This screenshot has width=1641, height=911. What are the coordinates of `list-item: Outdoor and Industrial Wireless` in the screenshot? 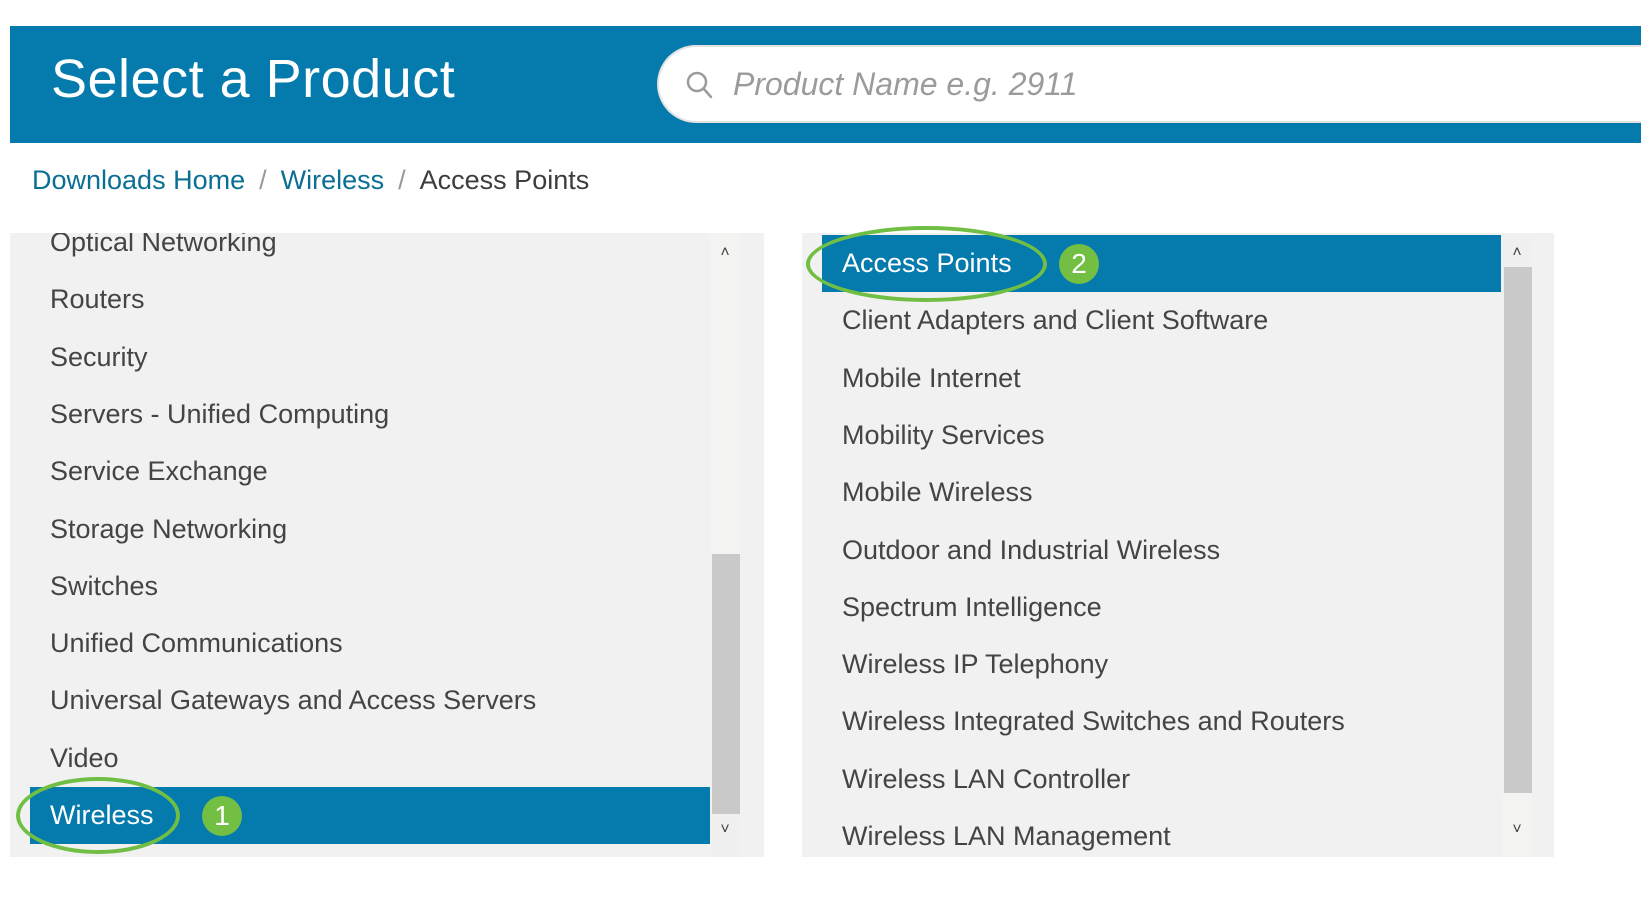 It's located at (1161, 550).